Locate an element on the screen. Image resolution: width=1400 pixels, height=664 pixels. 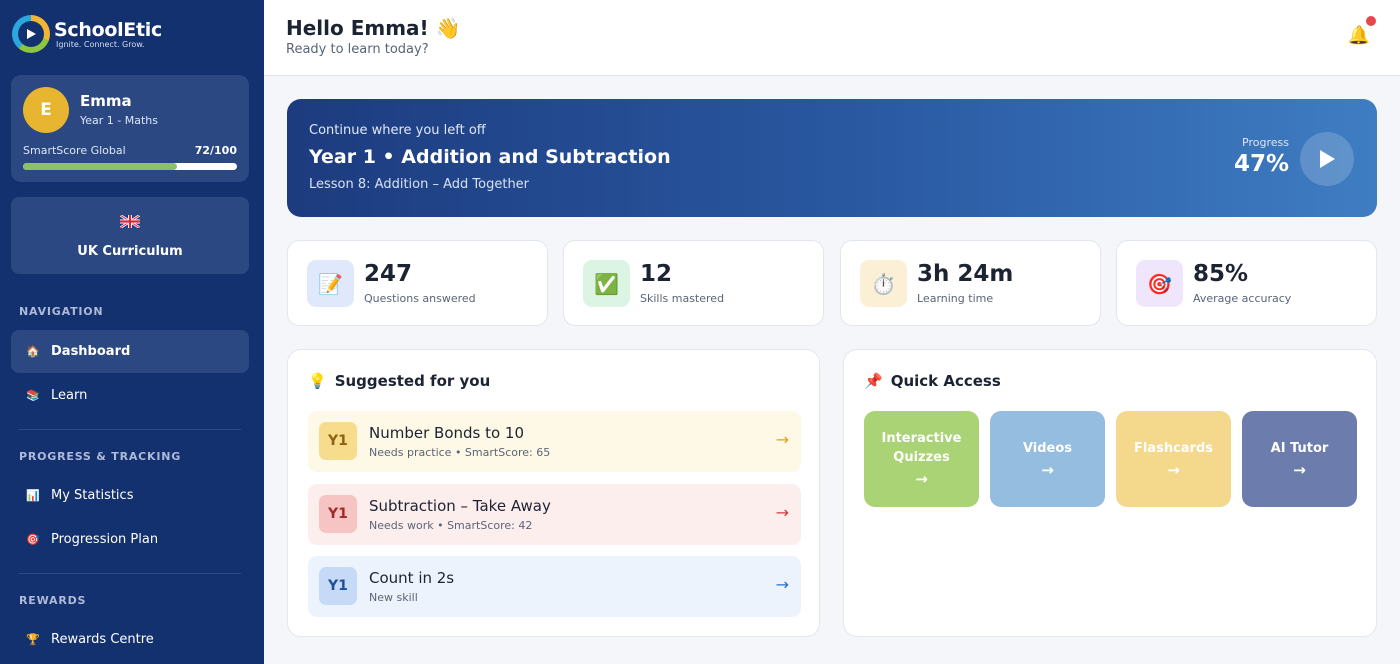
brand-name: SchoolEtic is located at coordinates (108, 29).